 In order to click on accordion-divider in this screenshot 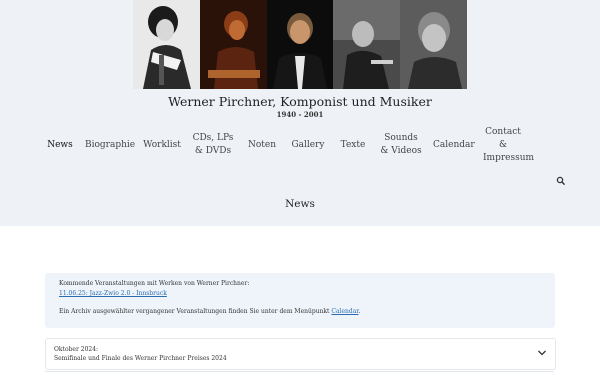, I will do `click(299, 376)`.